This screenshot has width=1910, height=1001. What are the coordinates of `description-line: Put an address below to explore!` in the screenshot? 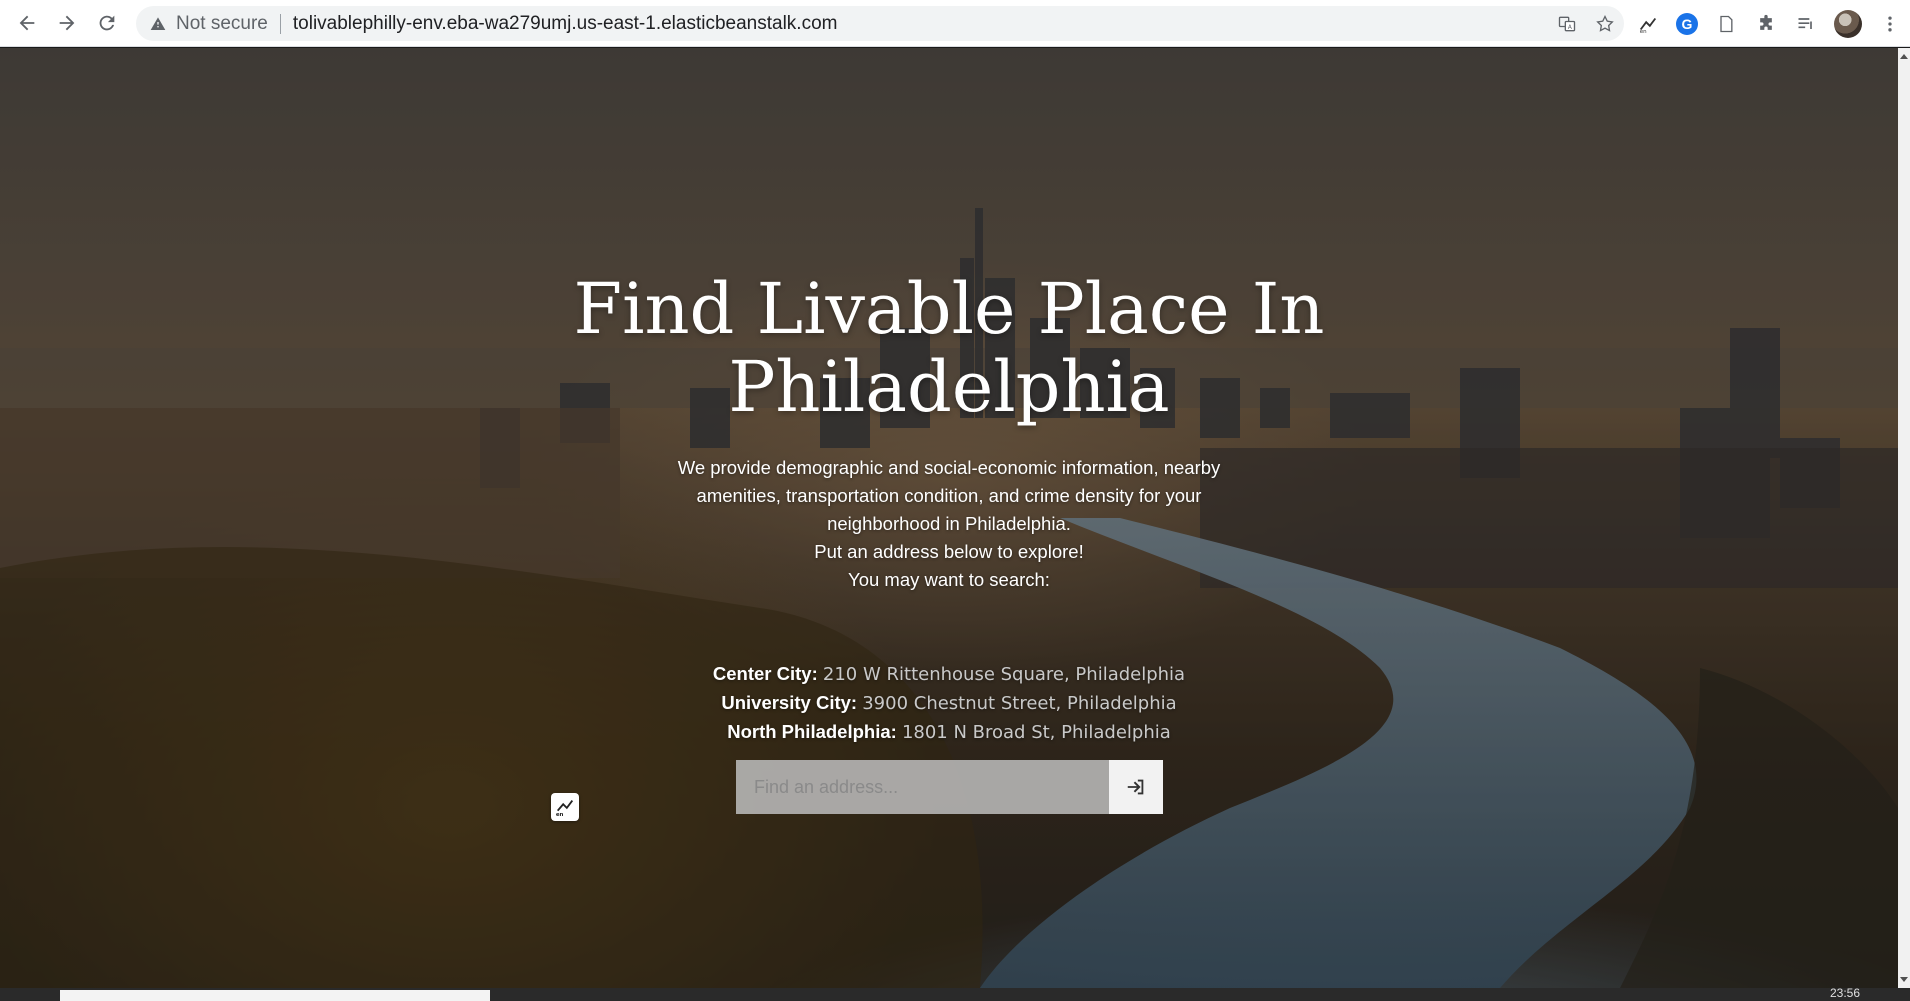 It's located at (949, 551).